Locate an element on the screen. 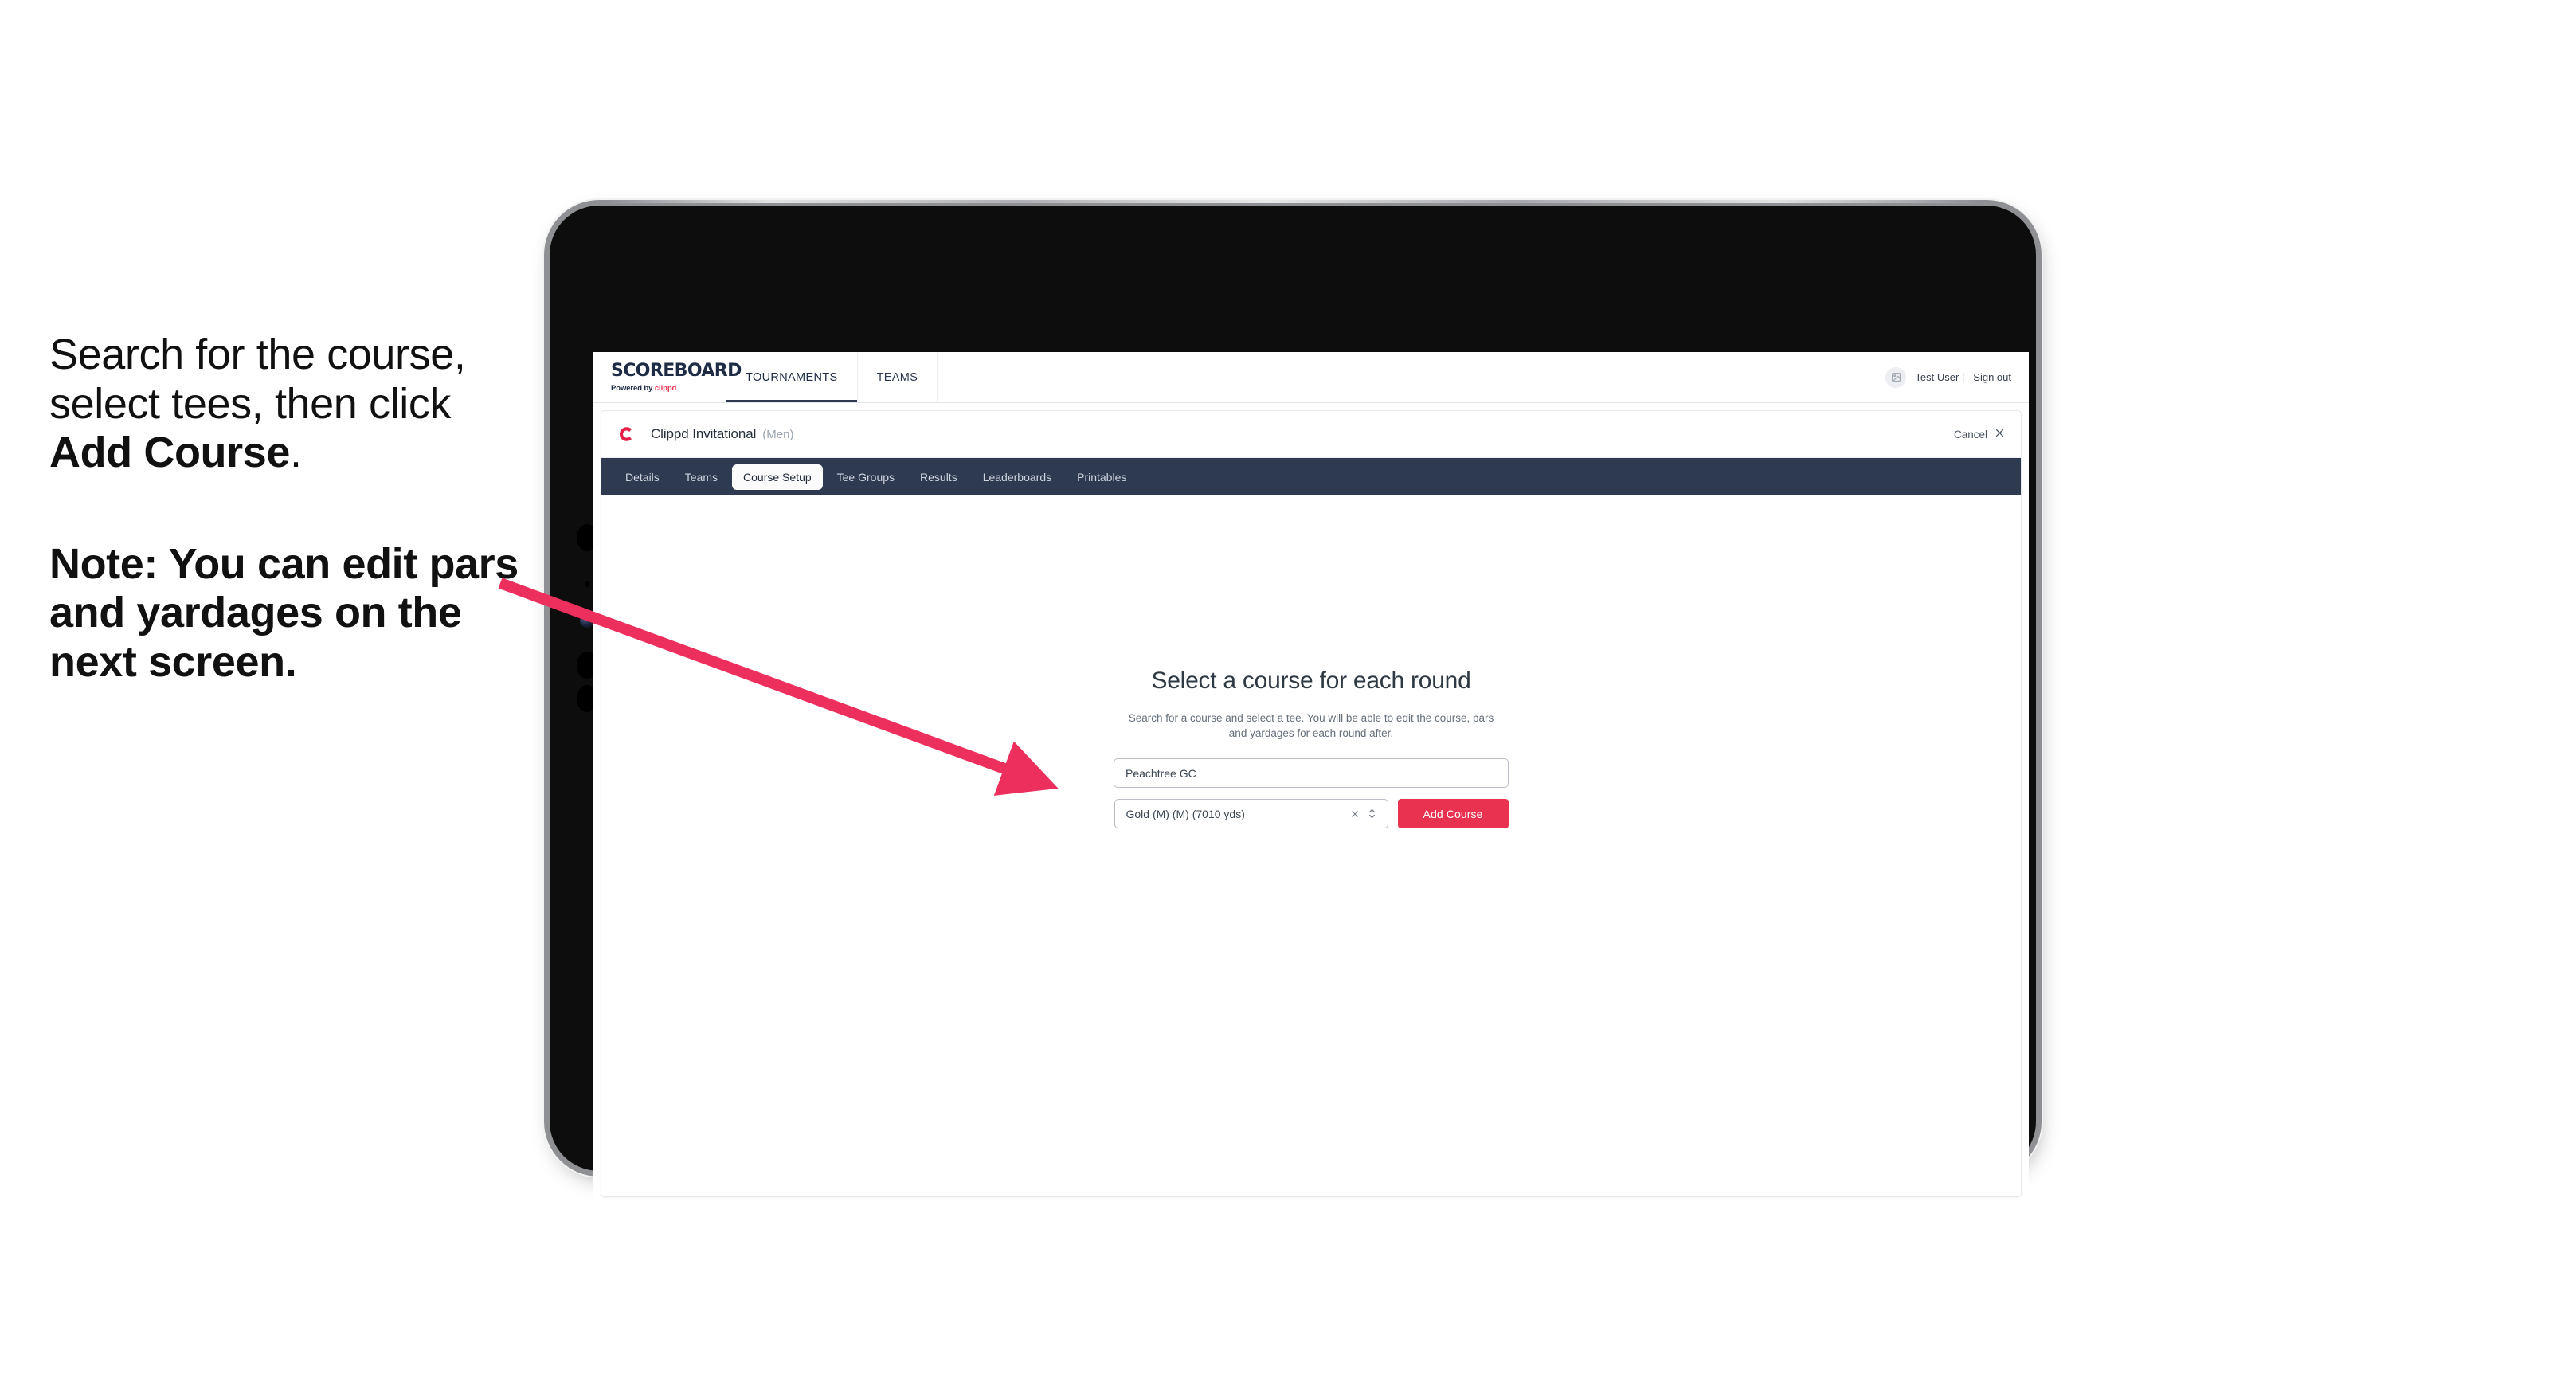  course-search-input is located at coordinates (1311, 773).